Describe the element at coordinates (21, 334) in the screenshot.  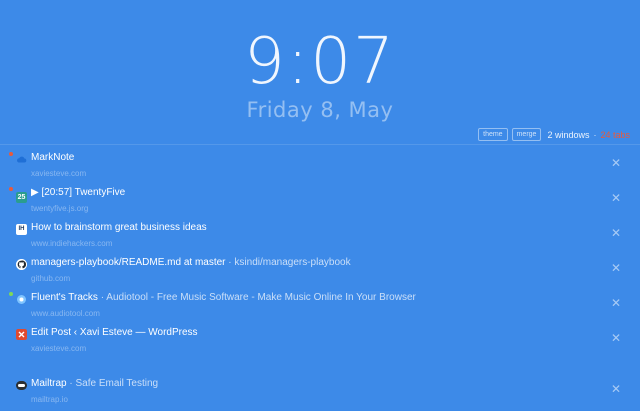
I see `wordpress-icon` at that location.